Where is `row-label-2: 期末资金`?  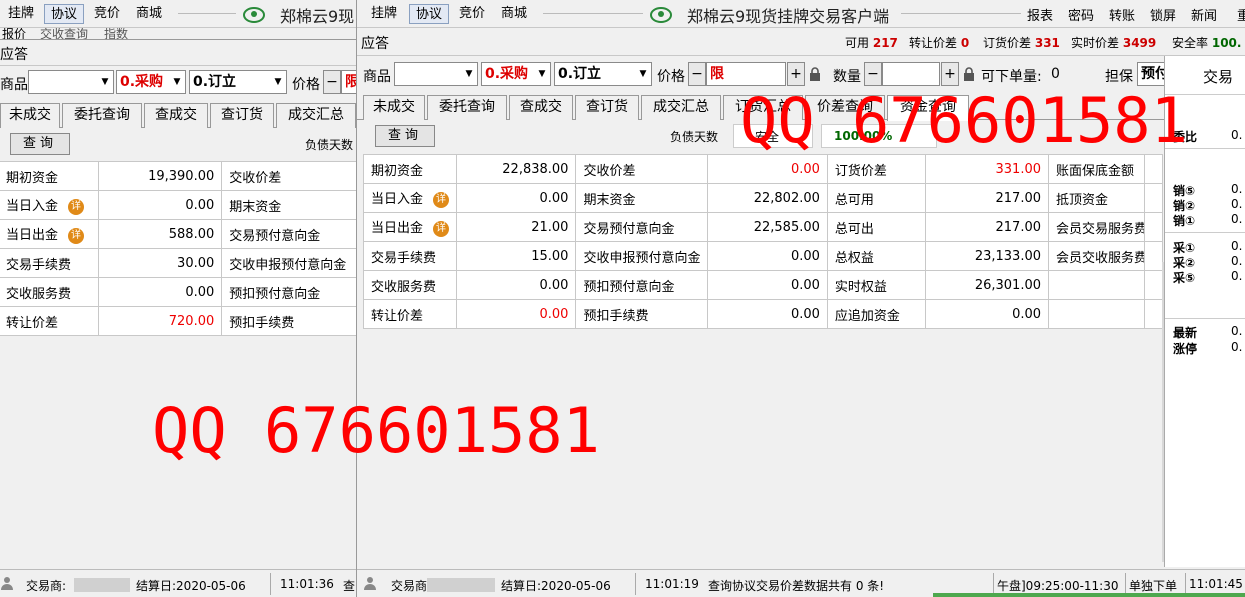
row-label-2: 期末资金 is located at coordinates (642, 198).